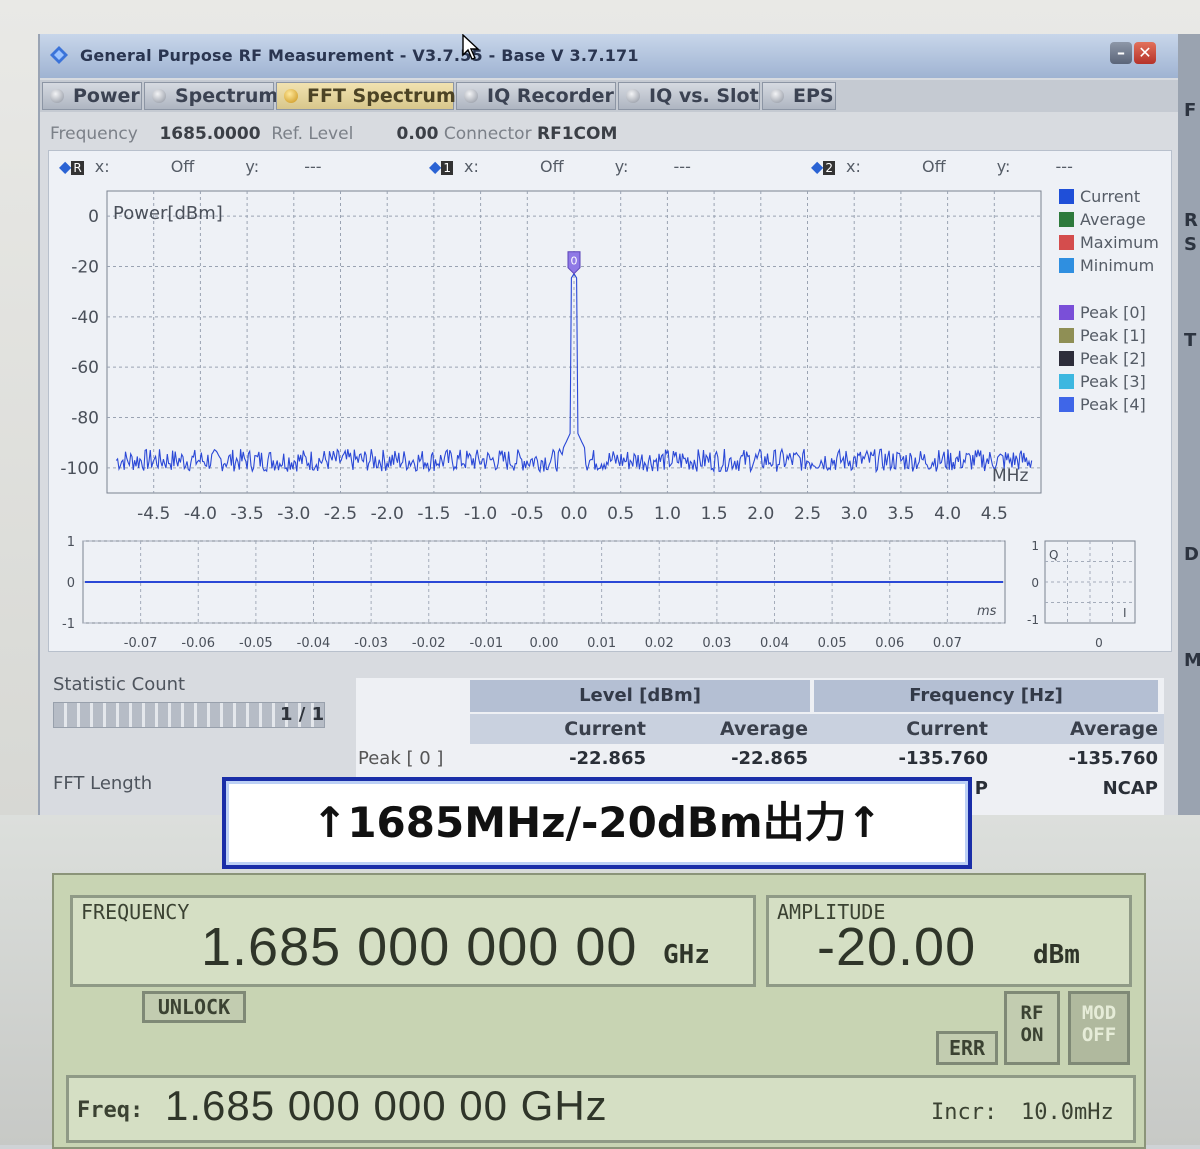  What do you see at coordinates (967, 1048) in the screenshot?
I see `err-indicator: ERR` at bounding box center [967, 1048].